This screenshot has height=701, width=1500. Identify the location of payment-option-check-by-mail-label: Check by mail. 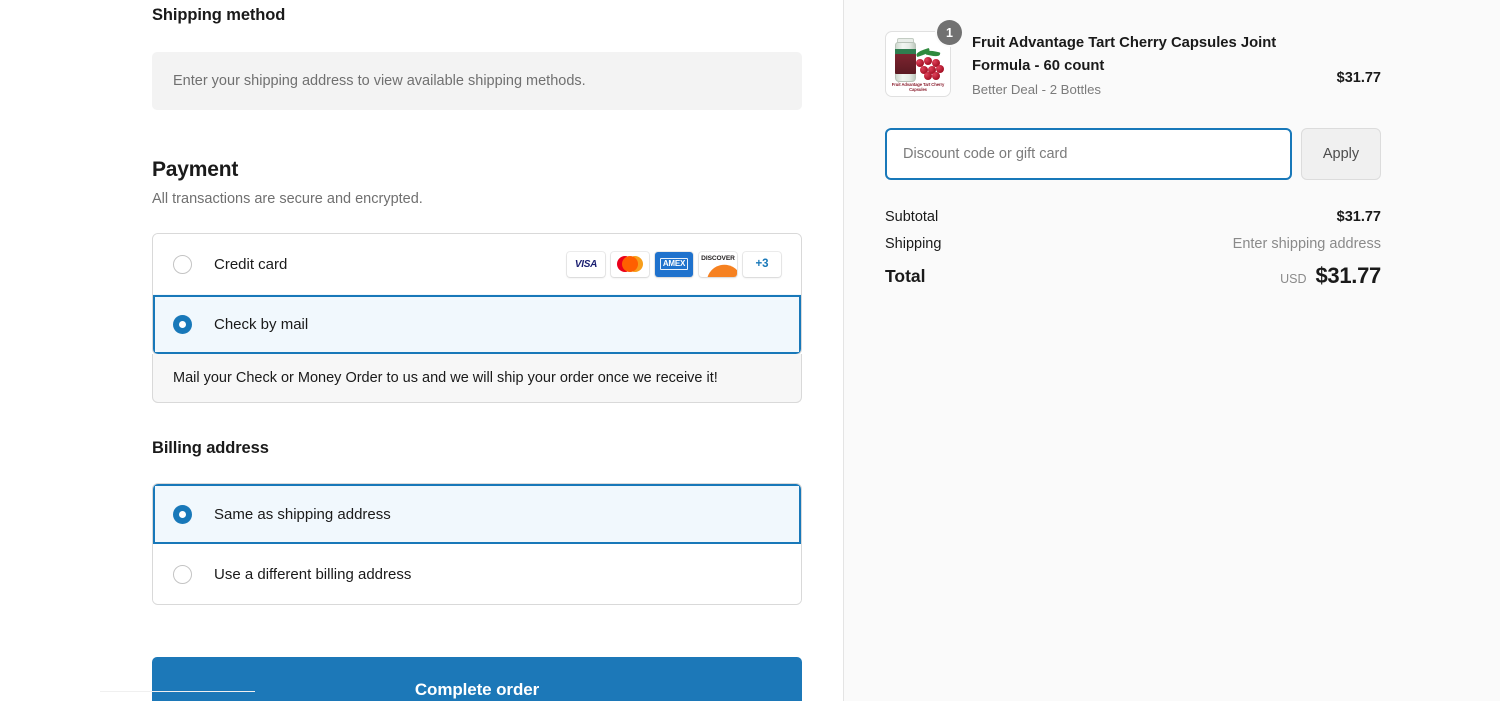
(261, 324).